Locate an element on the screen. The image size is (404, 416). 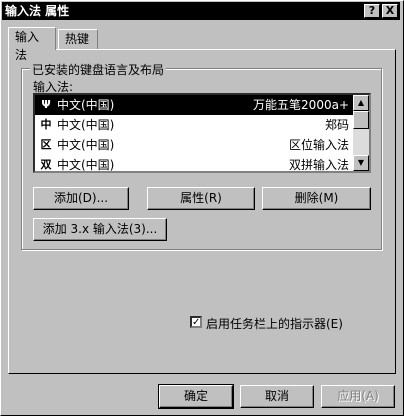
tab-ime: 输入法 is located at coordinates (32, 44).